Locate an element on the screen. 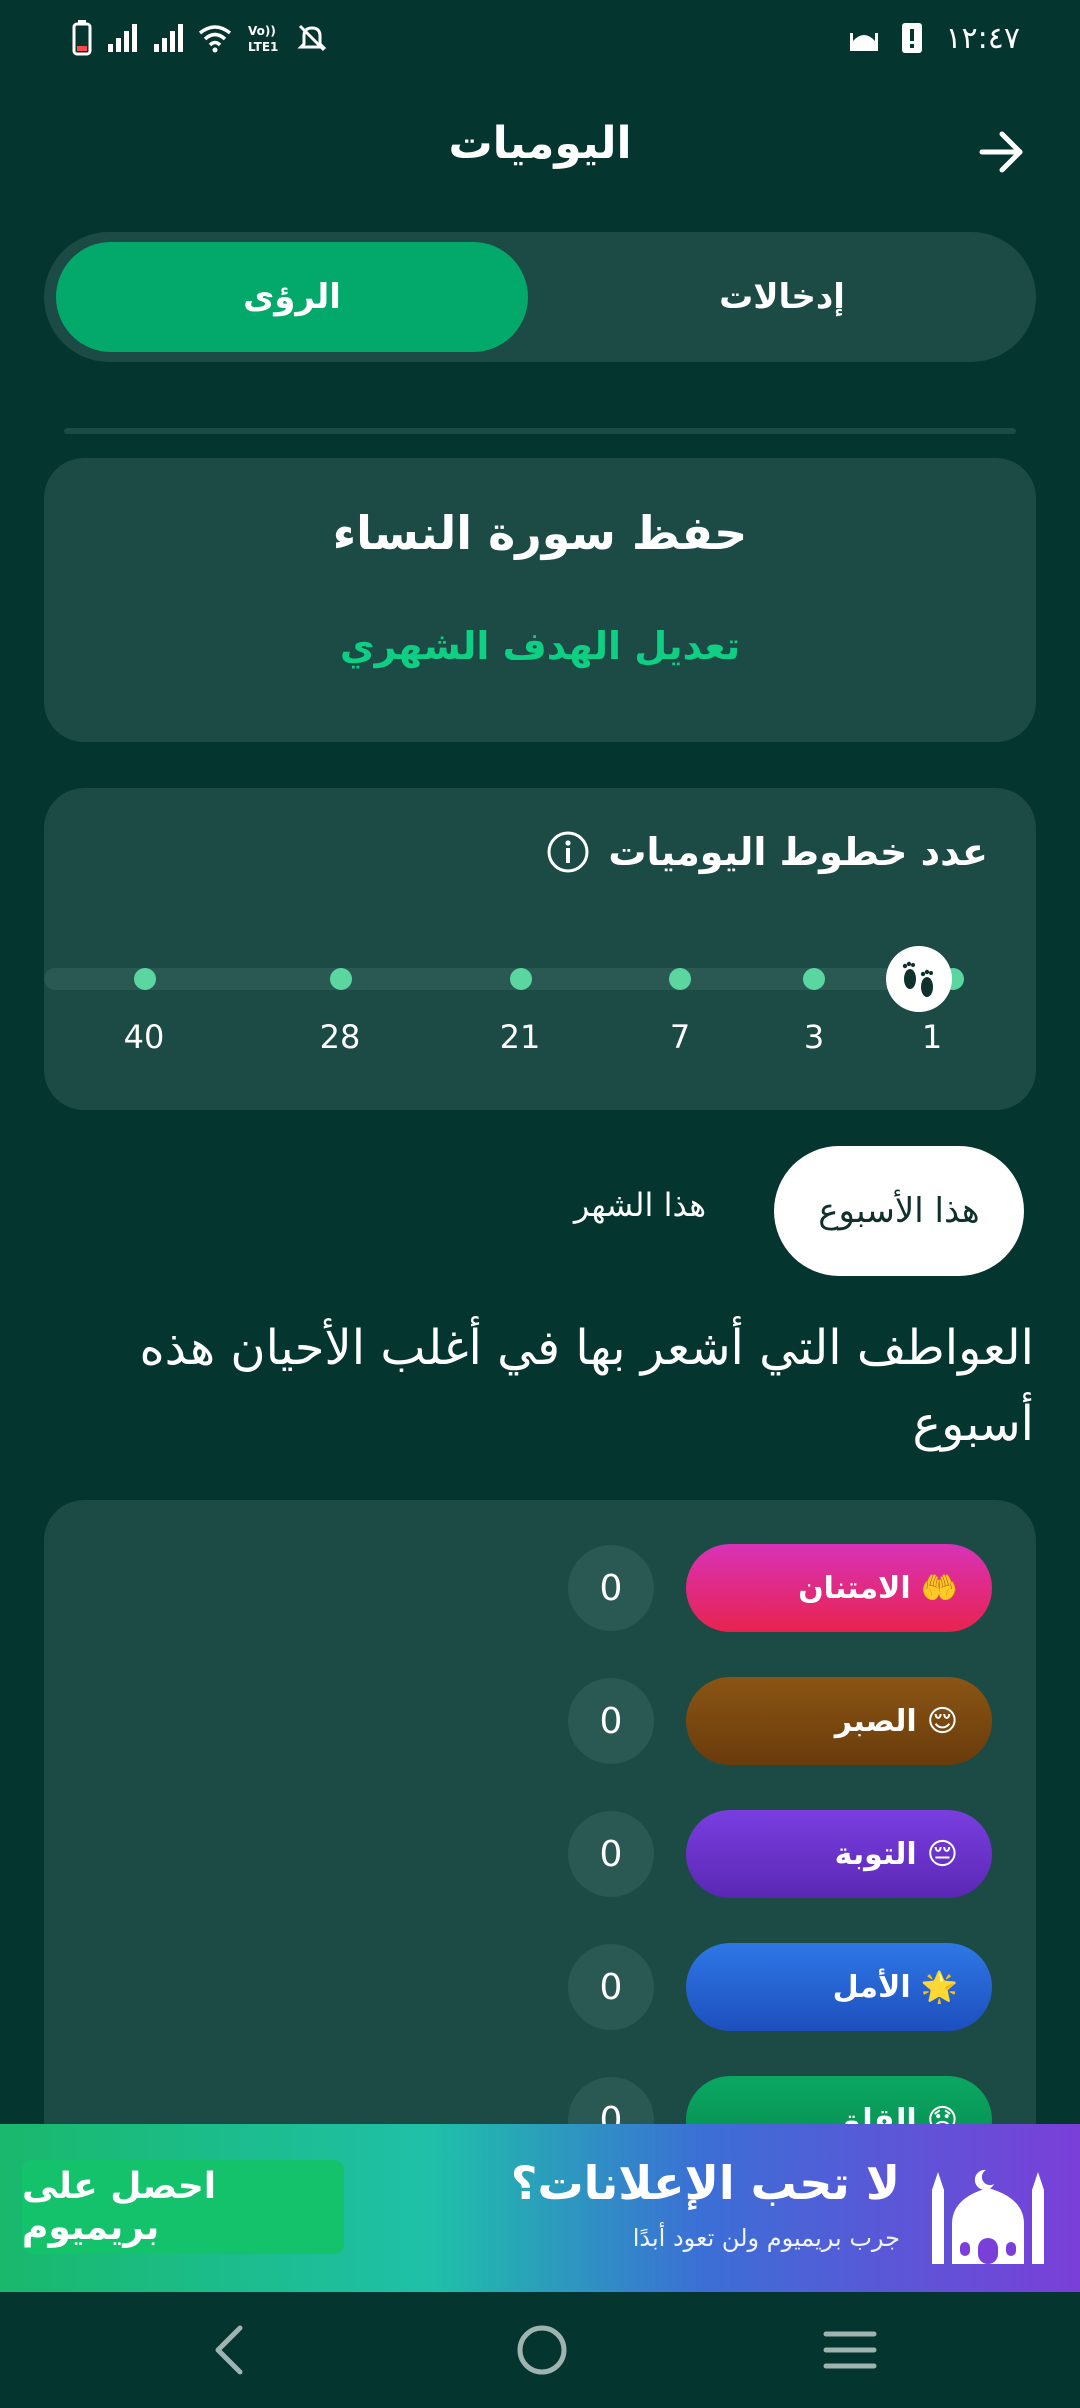 The height and width of the screenshot is (2408, 1080). milestone-label: 21 is located at coordinates (520, 1037).